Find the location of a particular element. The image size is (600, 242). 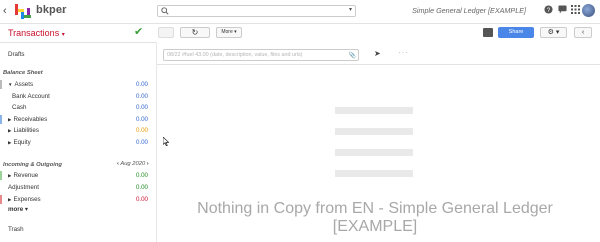

account-label: Equity is located at coordinates (22, 142).